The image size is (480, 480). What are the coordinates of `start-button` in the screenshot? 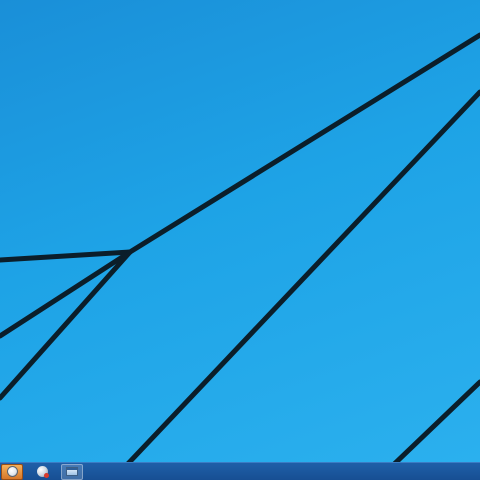 It's located at (12, 471).